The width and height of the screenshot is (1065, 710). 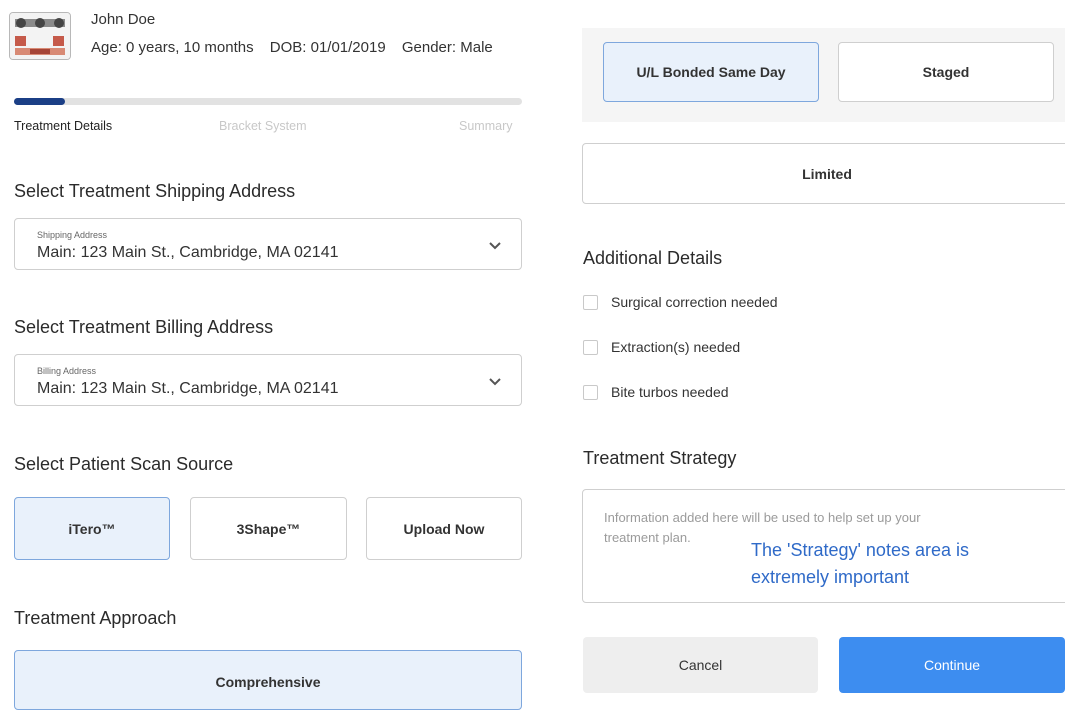 I want to click on dental-xray-icon, so click(x=40, y=36).